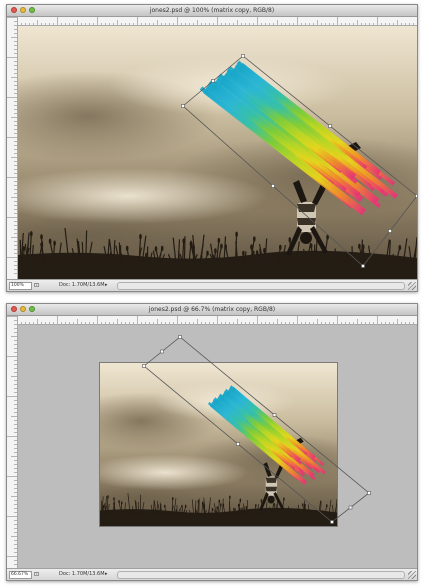 Image resolution: width=424 pixels, height=588 pixels. I want to click on window-title: jones2.psd @ 66.7% (matrix copy, RGB/8), so click(212, 309).